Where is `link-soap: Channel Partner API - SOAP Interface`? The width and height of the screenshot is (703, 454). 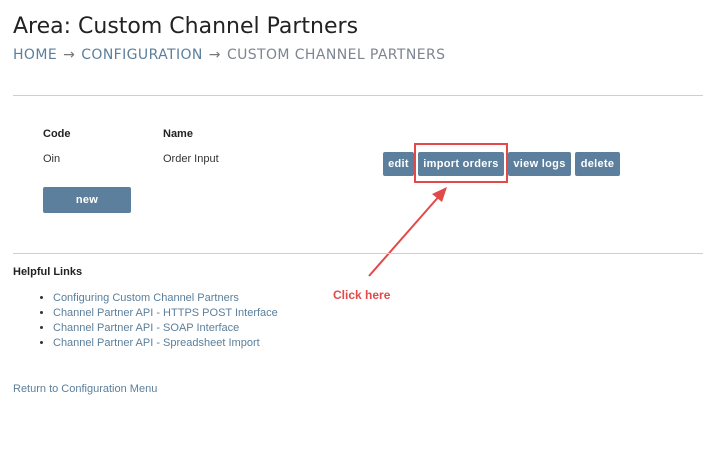 link-soap: Channel Partner API - SOAP Interface is located at coordinates (146, 328).